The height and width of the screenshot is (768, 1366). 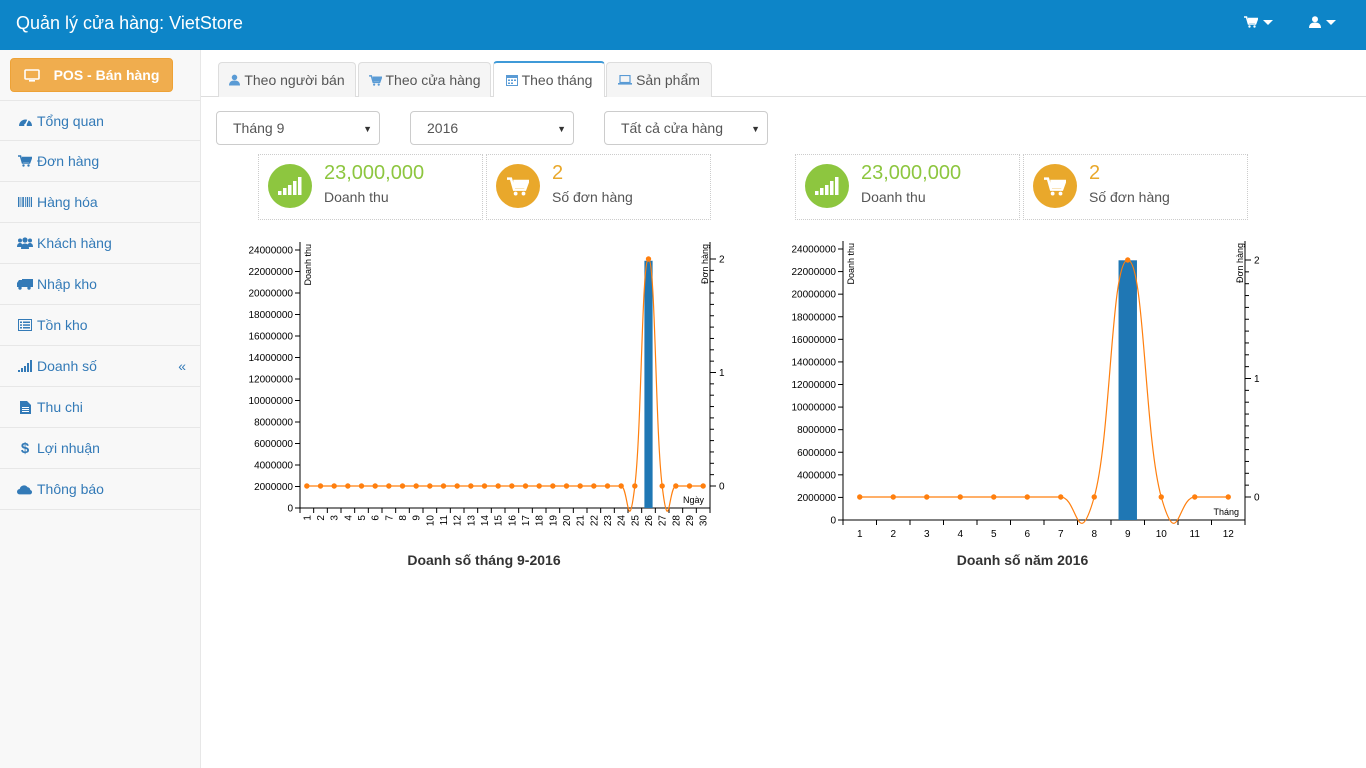 I want to click on sidebar-item-nhap-kho: Nhập kho, so click(x=100, y=284).